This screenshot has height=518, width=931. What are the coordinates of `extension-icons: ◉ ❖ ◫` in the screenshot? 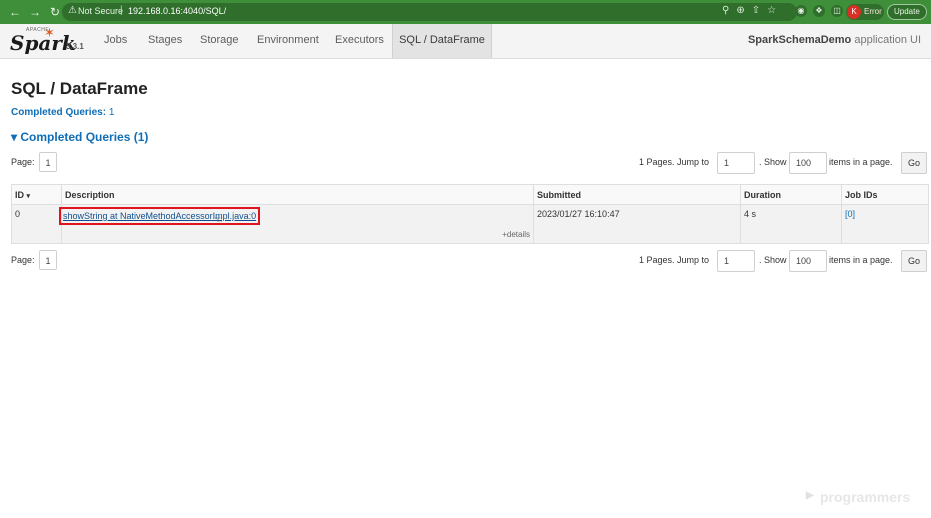 It's located at (819, 11).